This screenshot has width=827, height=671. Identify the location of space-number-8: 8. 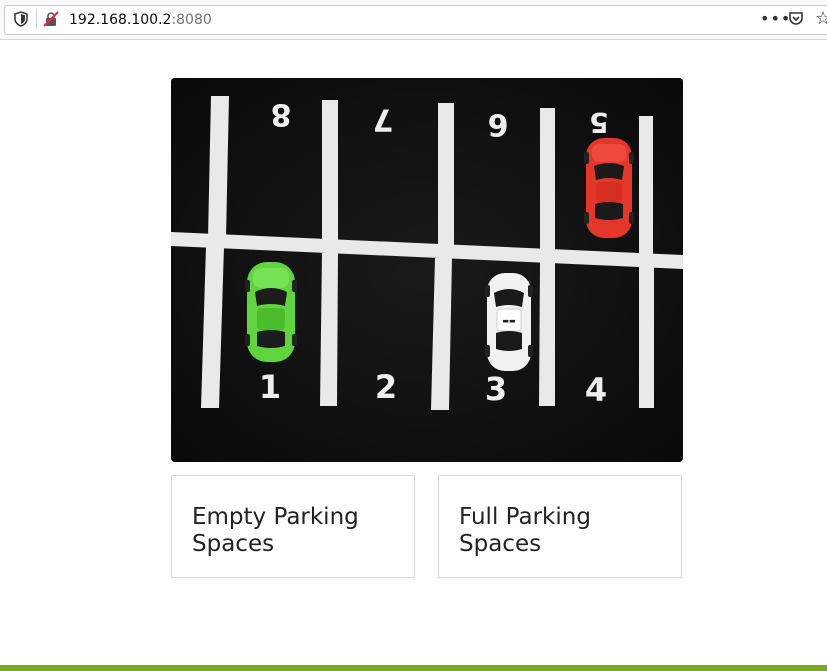
(281, 114).